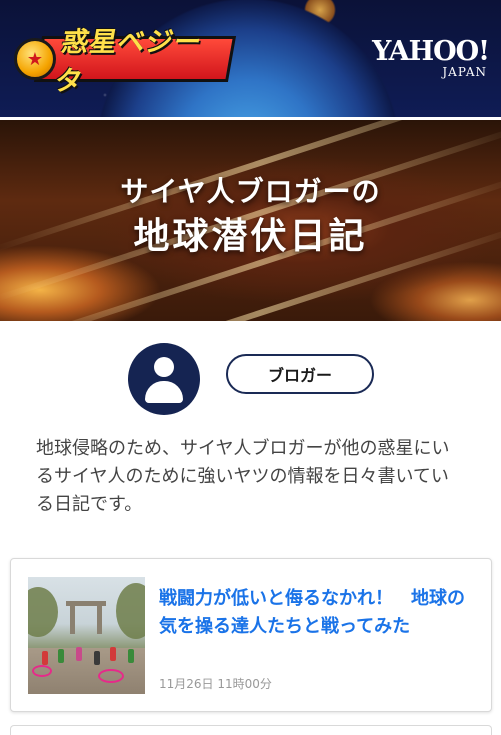 The width and height of the screenshot is (501, 735). What do you see at coordinates (431, 51) in the screenshot?
I see `yahoo-logo-text: YAHOO!` at bounding box center [431, 51].